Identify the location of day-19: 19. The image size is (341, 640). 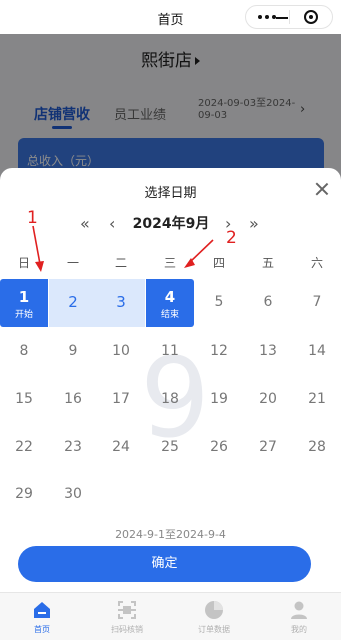
(219, 400).